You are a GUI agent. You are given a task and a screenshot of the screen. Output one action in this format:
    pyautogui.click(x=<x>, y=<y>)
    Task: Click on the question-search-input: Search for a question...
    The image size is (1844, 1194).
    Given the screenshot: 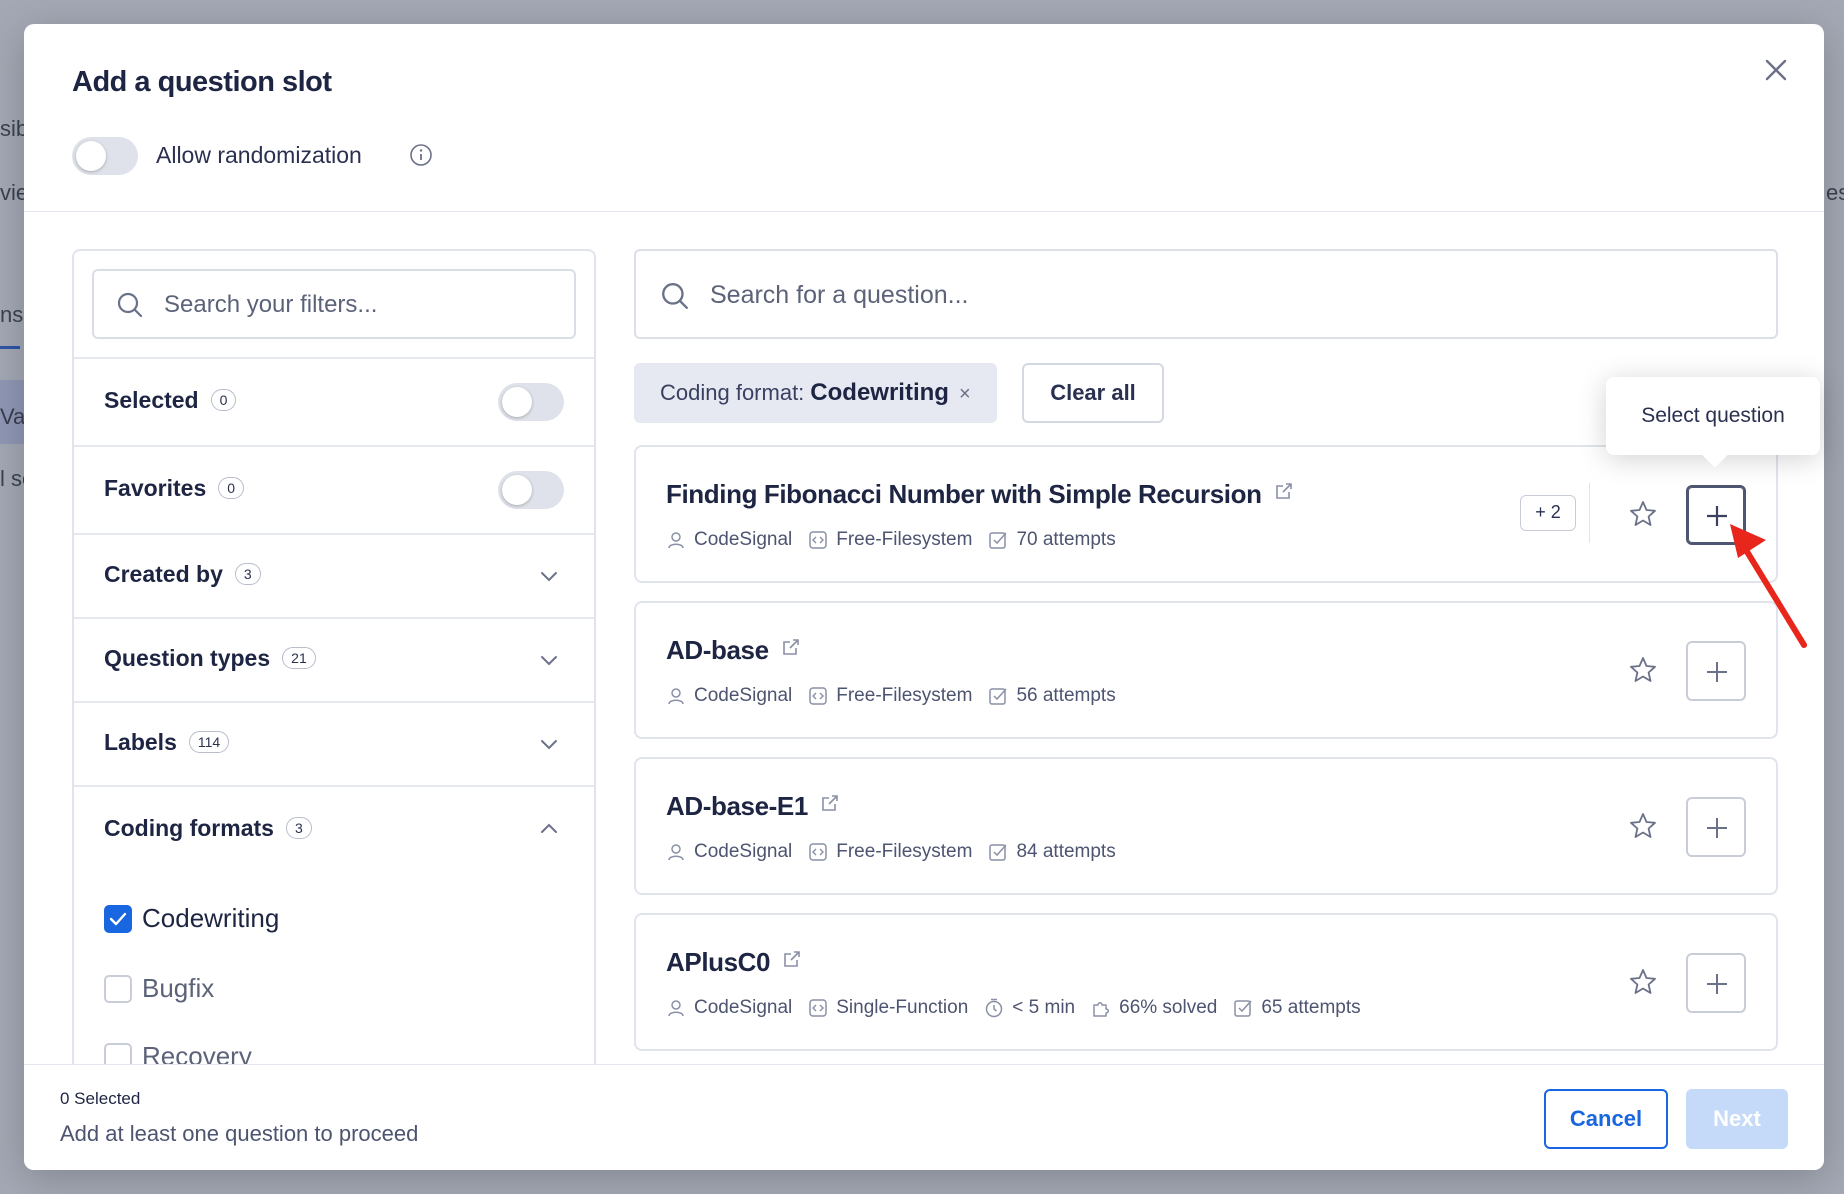 What is the action you would take?
    pyautogui.click(x=1206, y=294)
    